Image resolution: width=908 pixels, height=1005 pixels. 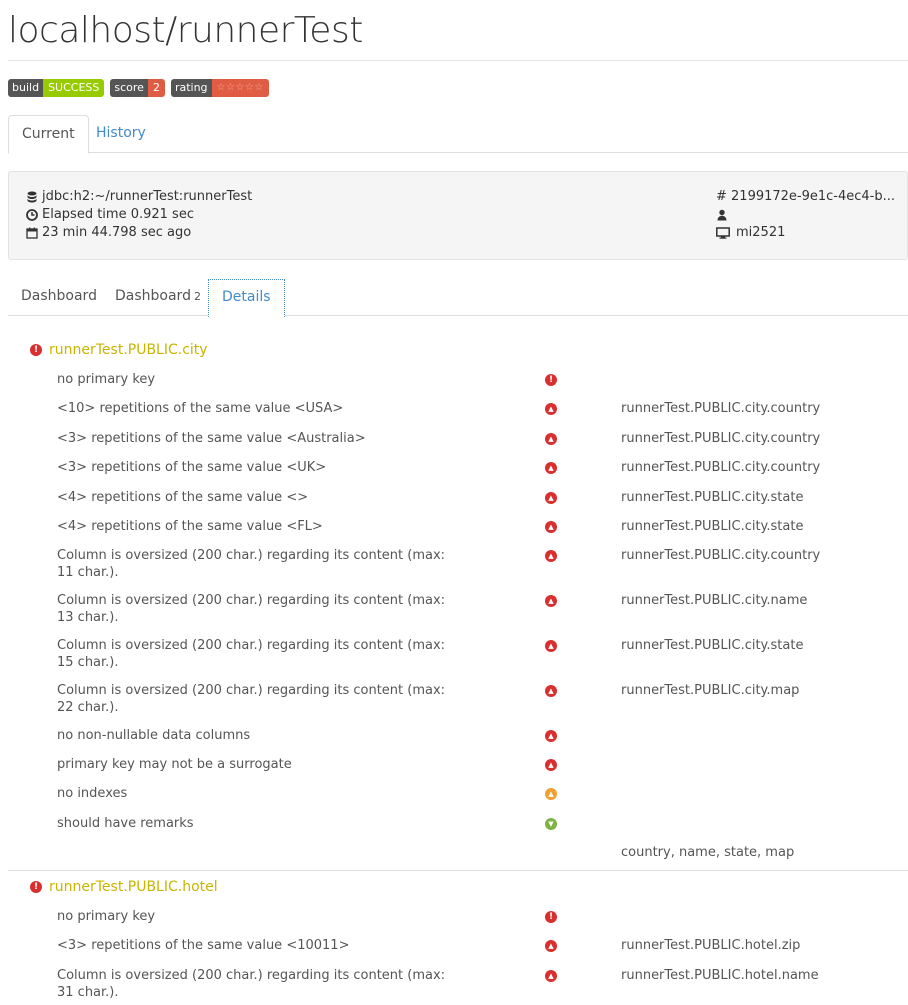 What do you see at coordinates (174, 764) in the screenshot?
I see `finding-message: primary key may not be a surrogate` at bounding box center [174, 764].